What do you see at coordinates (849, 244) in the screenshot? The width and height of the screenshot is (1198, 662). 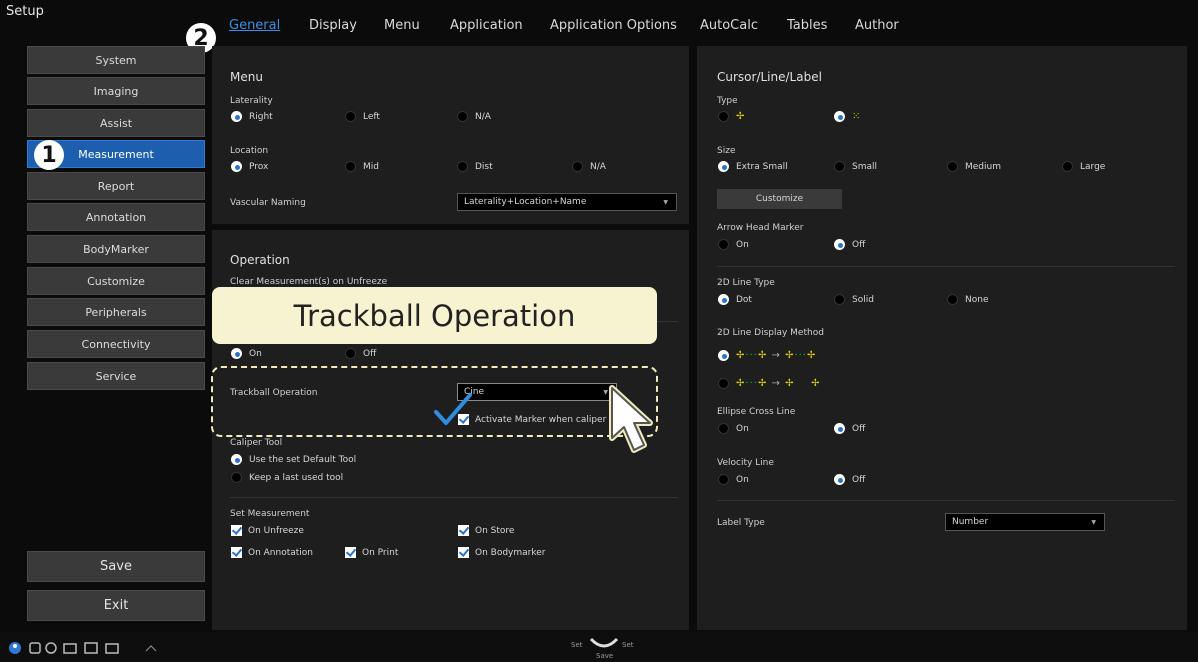 I see `arrow-head-off-radio: Off` at bounding box center [849, 244].